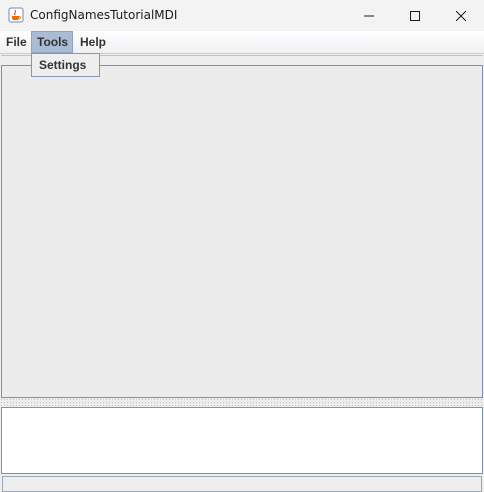 The image size is (484, 492). Describe the element at coordinates (16, 15) in the screenshot. I see `java-cup-icon` at that location.